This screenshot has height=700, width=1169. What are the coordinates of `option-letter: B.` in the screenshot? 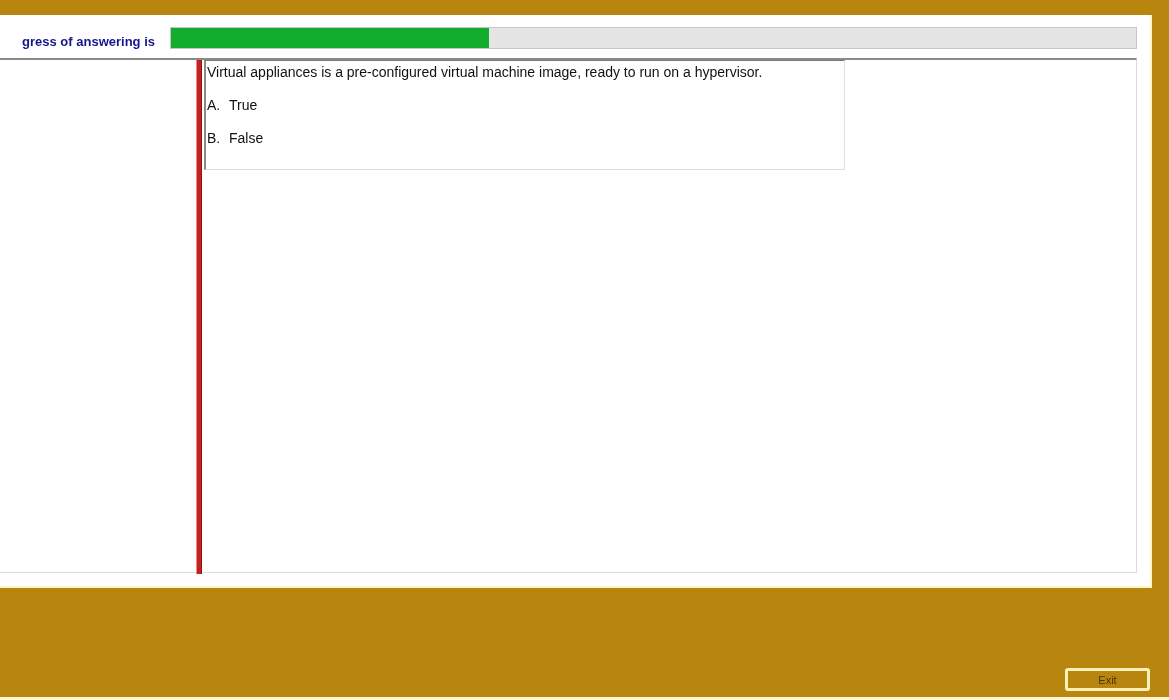 It's located at (214, 138).